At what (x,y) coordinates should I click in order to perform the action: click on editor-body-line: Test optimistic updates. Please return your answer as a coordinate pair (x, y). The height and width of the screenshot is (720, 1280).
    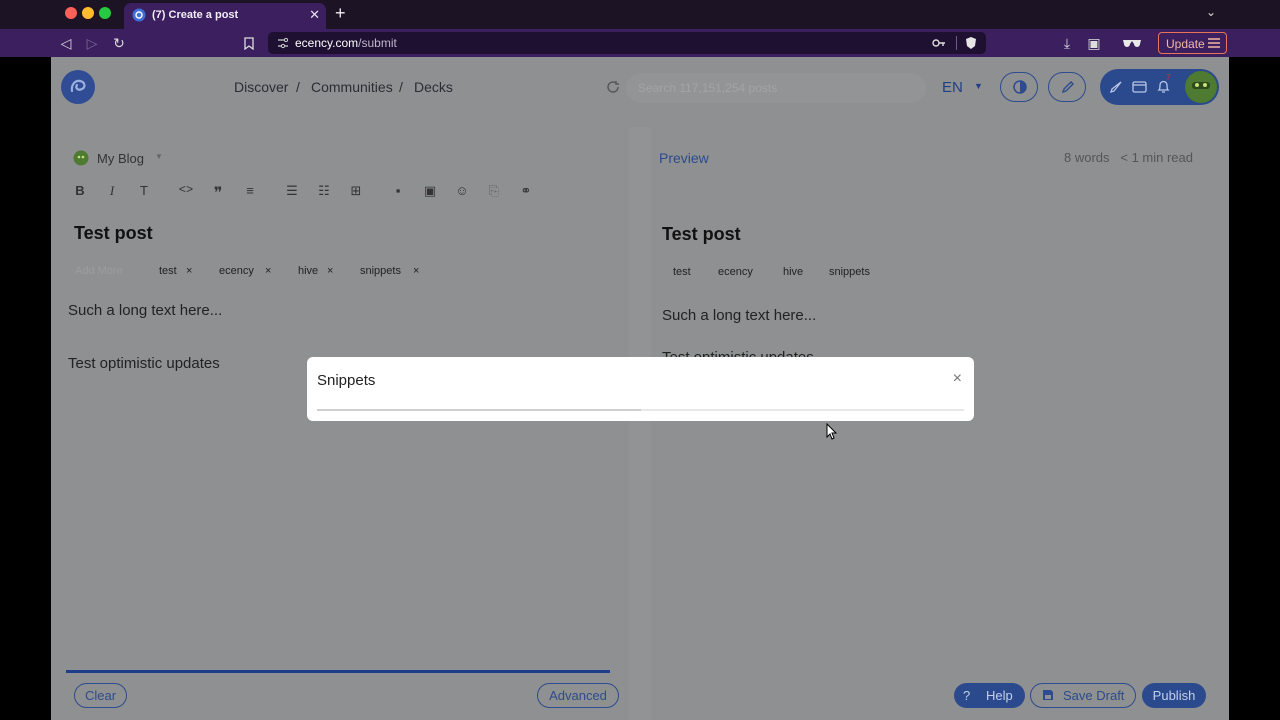
    Looking at the image, I should click on (144, 363).